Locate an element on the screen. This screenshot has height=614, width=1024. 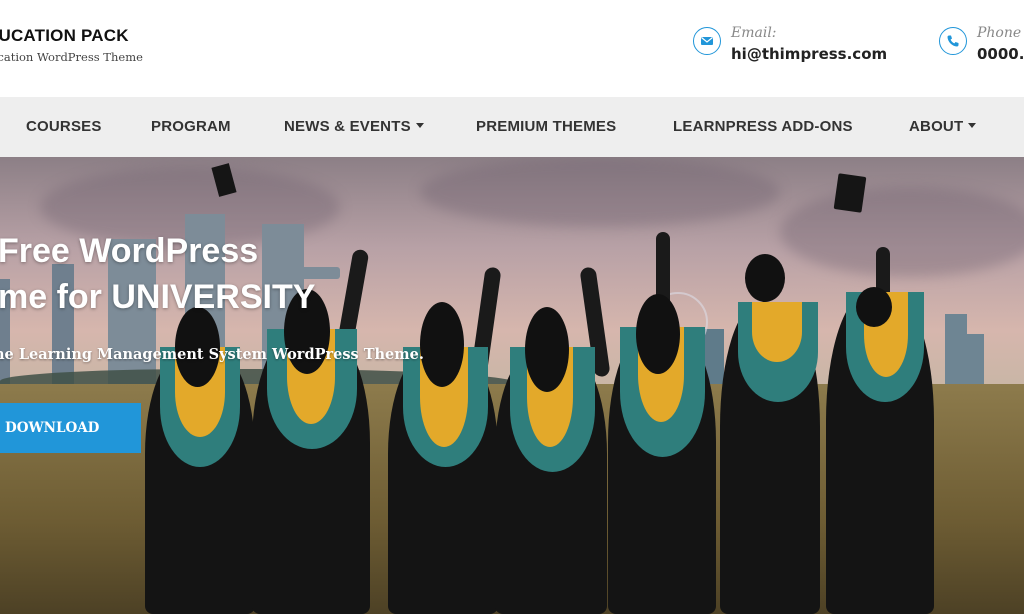
nav-item-courses: COURSES is located at coordinates (64, 127).